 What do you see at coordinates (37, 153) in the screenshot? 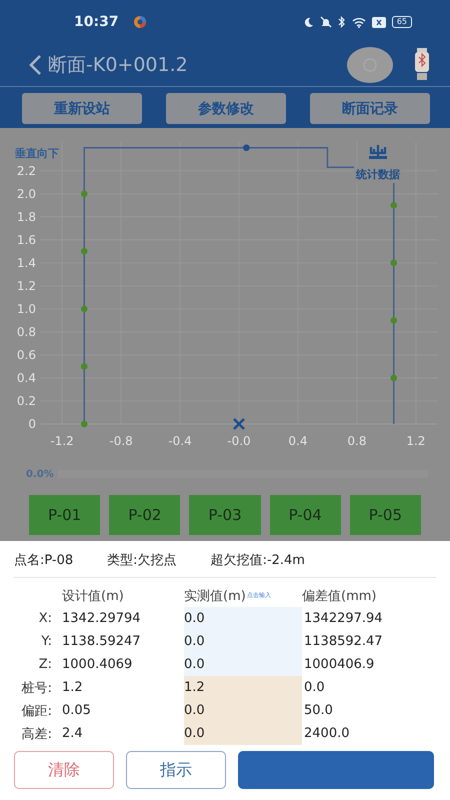
I see `axis-direction-label: 垂直向下` at bounding box center [37, 153].